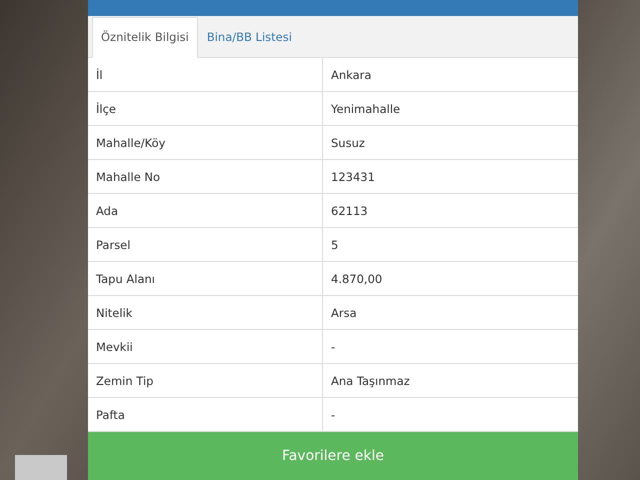 The height and width of the screenshot is (480, 640). What do you see at coordinates (145, 37) in the screenshot?
I see `tab: Öznitelik Bilgisi` at bounding box center [145, 37].